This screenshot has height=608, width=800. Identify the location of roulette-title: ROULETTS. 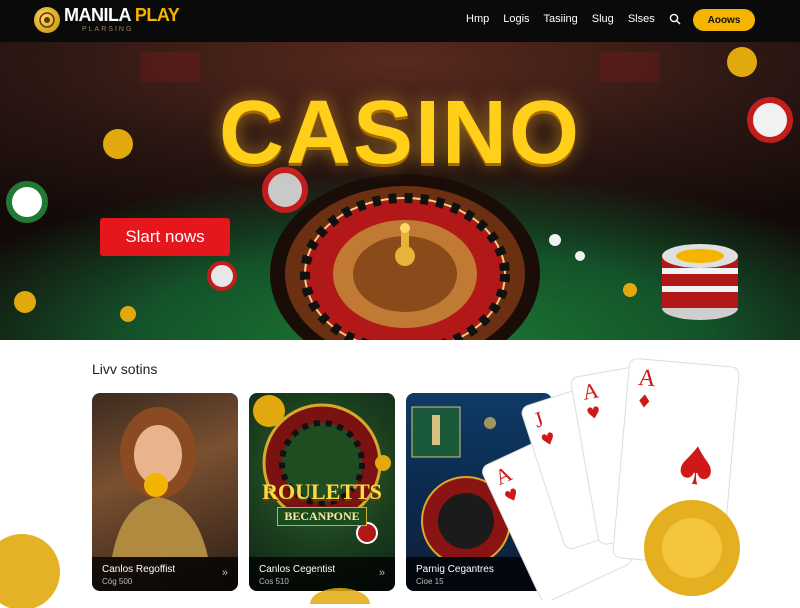
(322, 491).